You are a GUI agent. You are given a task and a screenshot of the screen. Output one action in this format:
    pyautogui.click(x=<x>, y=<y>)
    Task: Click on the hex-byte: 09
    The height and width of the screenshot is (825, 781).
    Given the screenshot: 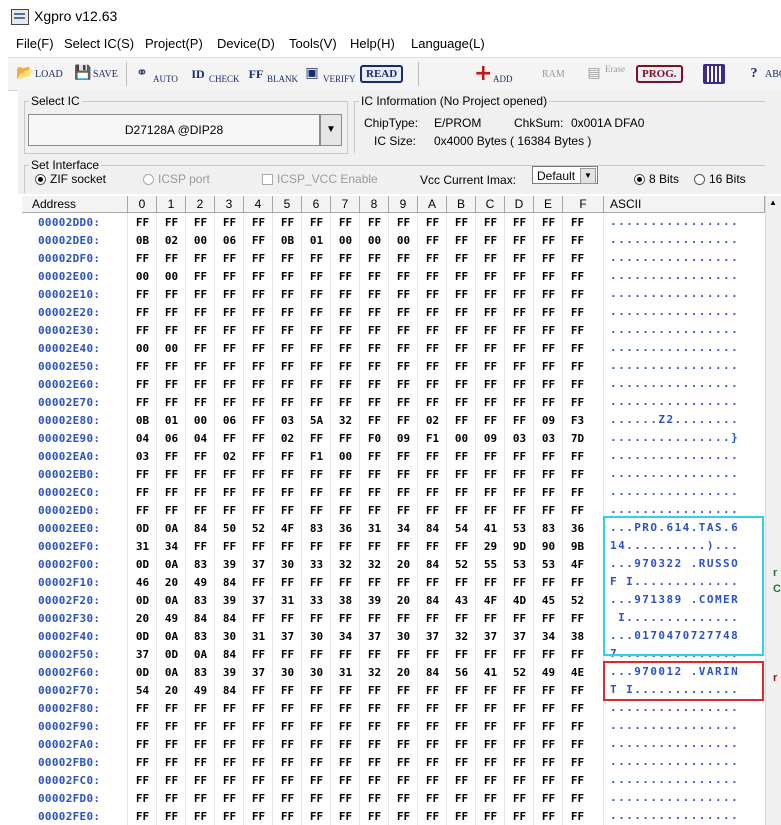 What is the action you would take?
    pyautogui.click(x=548, y=420)
    